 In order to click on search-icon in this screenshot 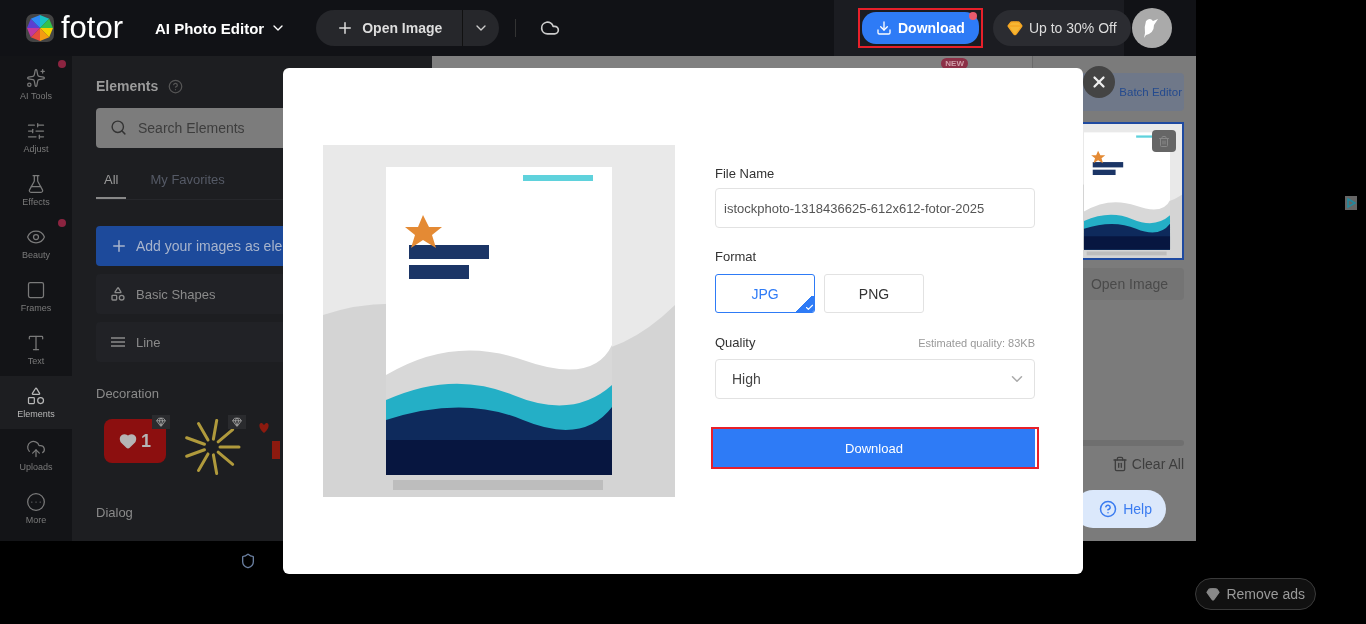, I will do `click(118, 127)`.